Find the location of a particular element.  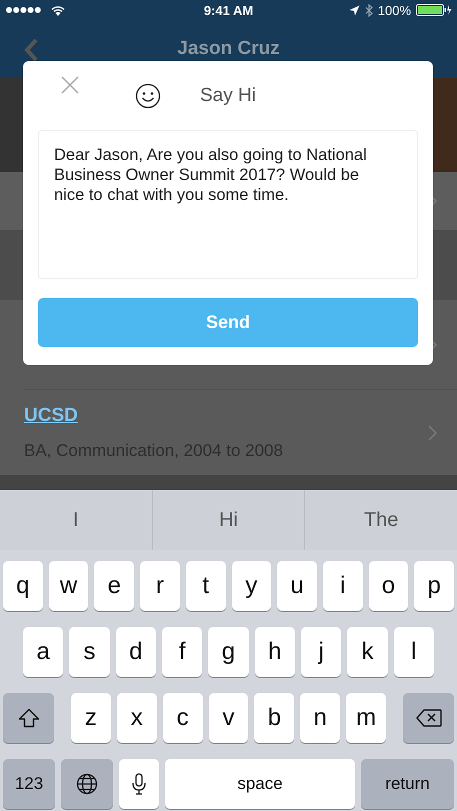

status-time: 9:41 AM is located at coordinates (229, 10).